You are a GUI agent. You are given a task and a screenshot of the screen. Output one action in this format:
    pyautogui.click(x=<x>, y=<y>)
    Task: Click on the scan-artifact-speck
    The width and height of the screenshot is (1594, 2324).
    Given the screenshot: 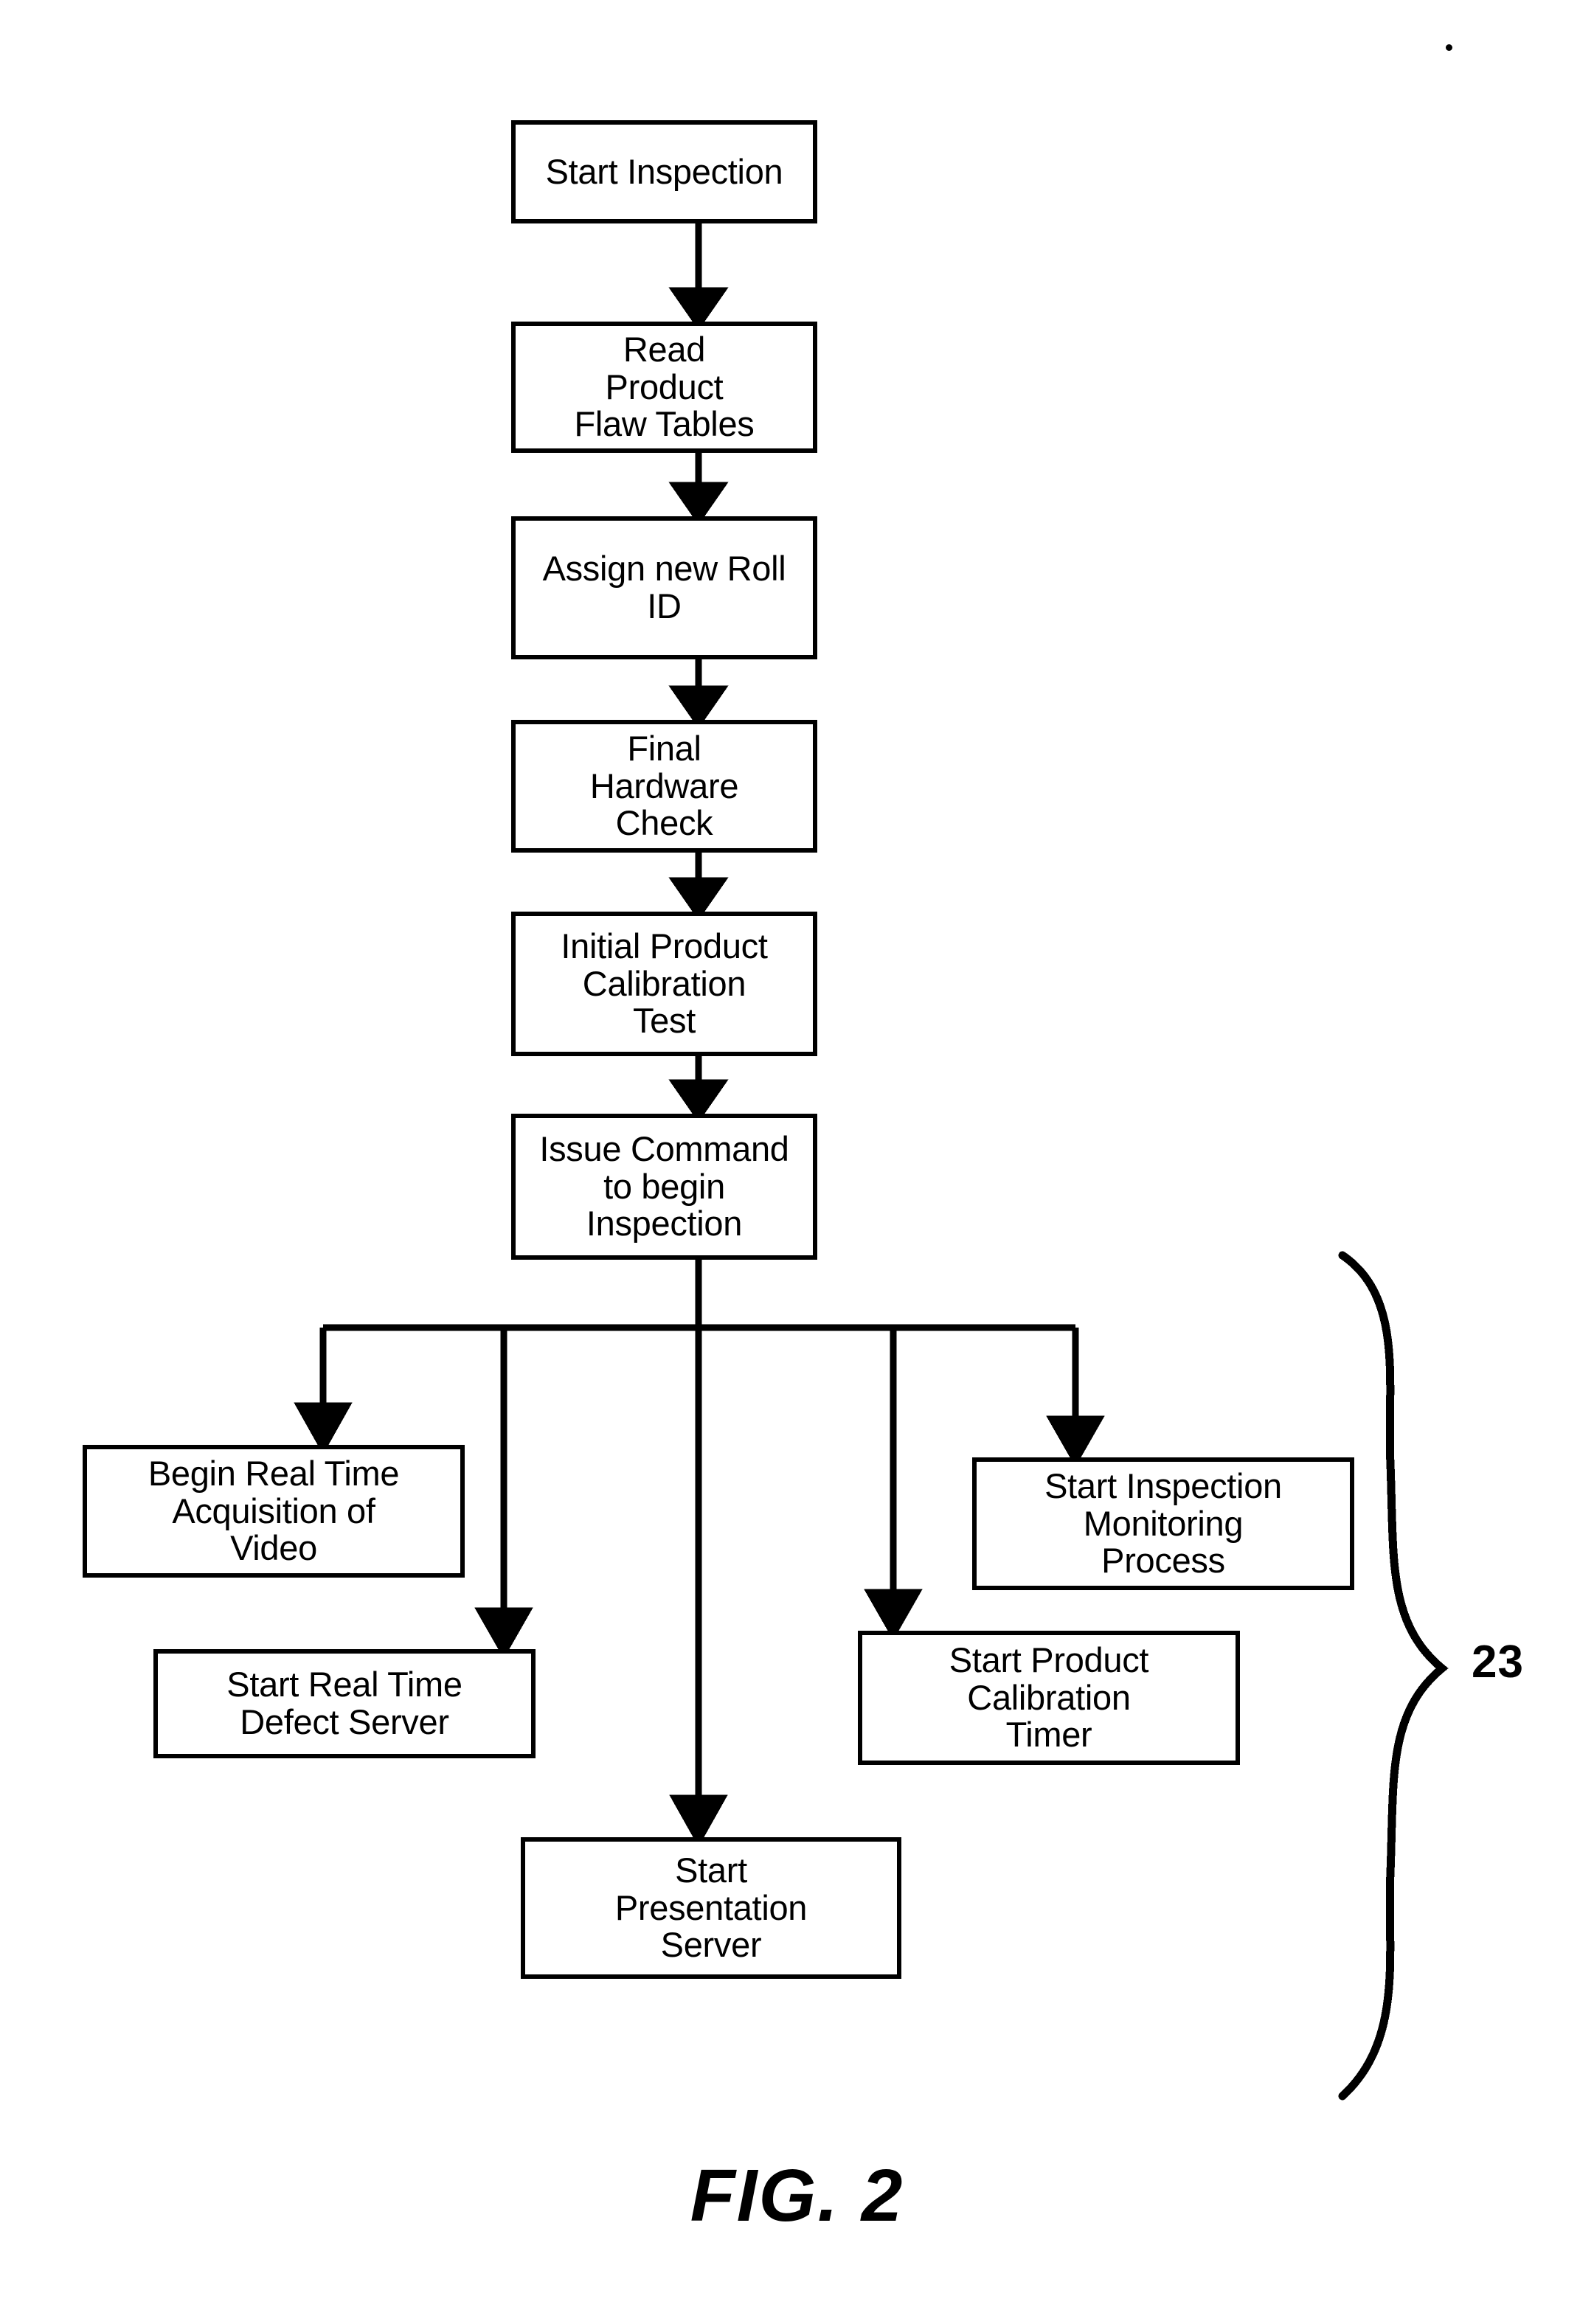 What is the action you would take?
    pyautogui.click(x=1449, y=47)
    